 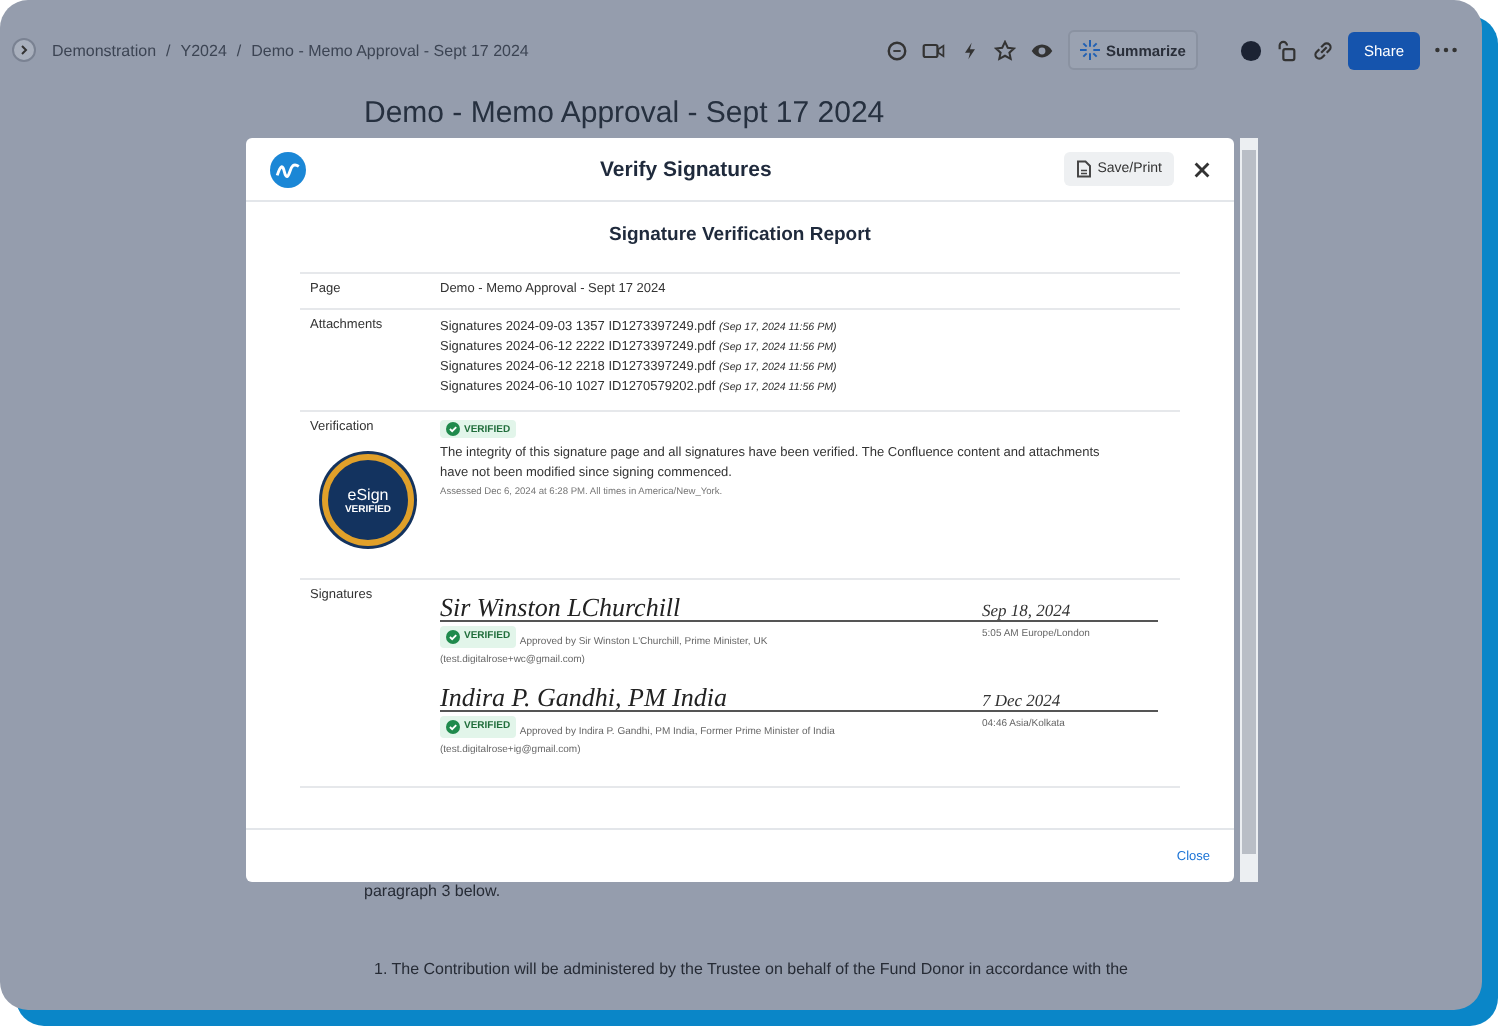 I want to click on lock-icon, so click(x=1286, y=50).